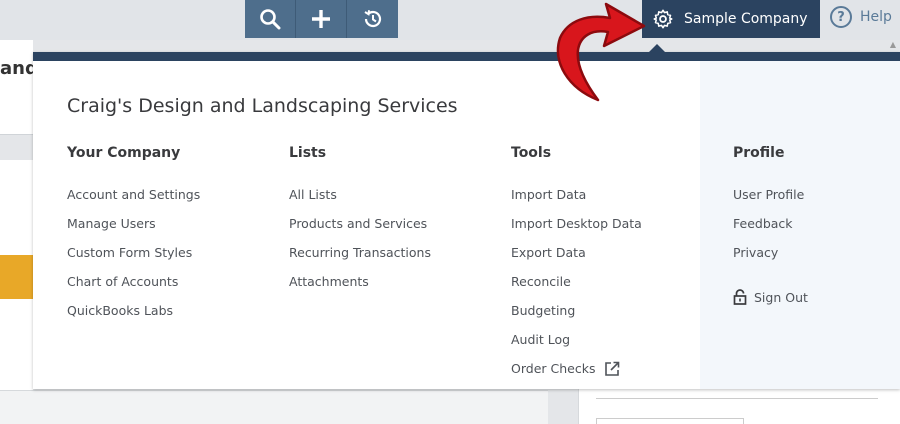 The height and width of the screenshot is (424, 900). I want to click on sign-out-button: Sign Out, so click(770, 297).